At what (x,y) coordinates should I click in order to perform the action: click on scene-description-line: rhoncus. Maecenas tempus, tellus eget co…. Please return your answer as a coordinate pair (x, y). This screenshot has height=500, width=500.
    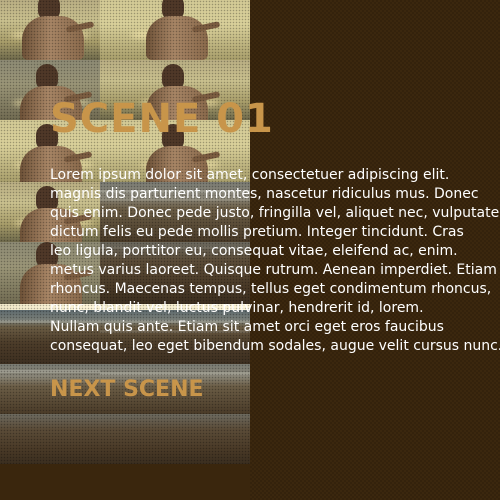
    Looking at the image, I should click on (271, 289).